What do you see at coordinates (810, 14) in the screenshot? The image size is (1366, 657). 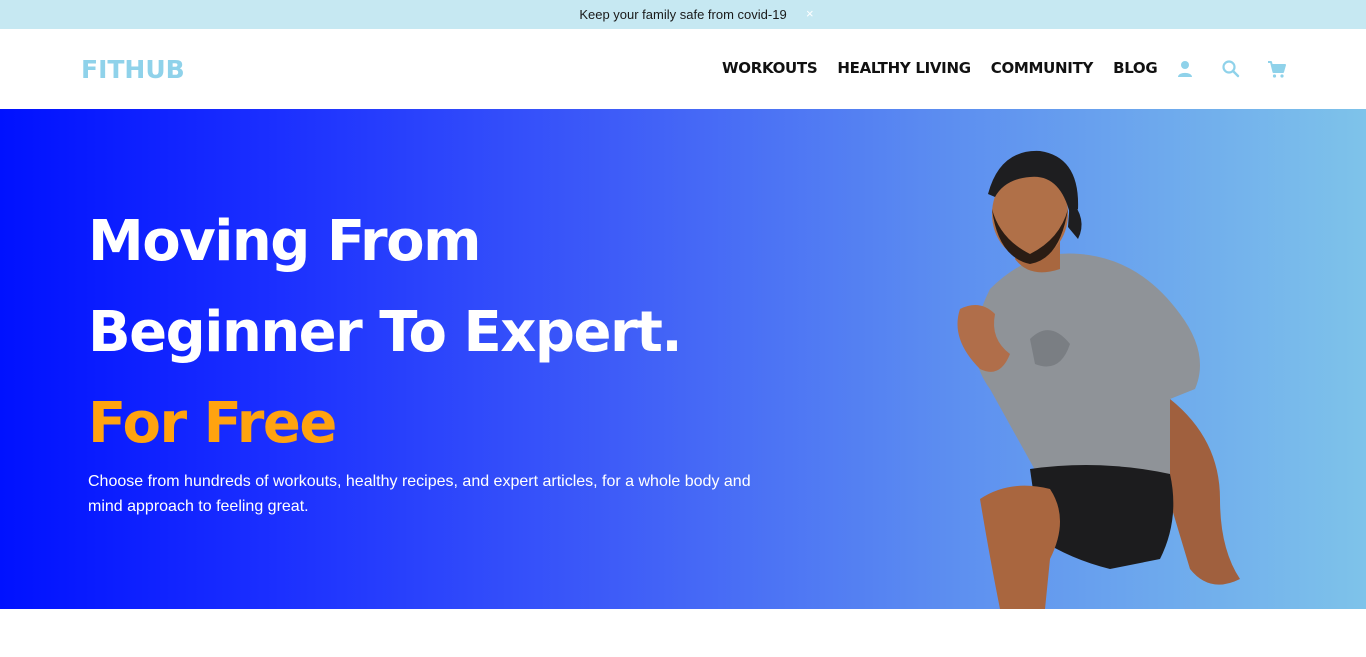 I see `close-icon: ×` at bounding box center [810, 14].